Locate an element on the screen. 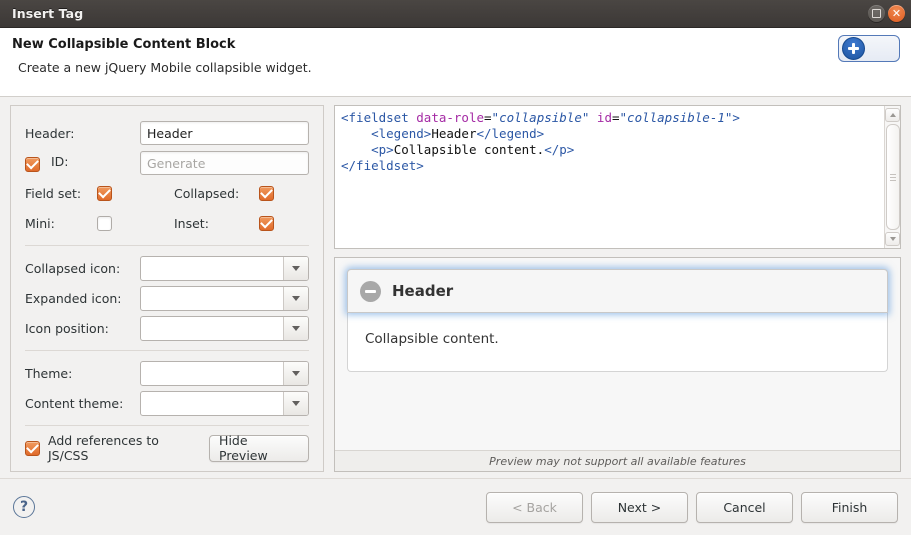 The height and width of the screenshot is (535, 911). inset-checkbox is located at coordinates (266, 223).